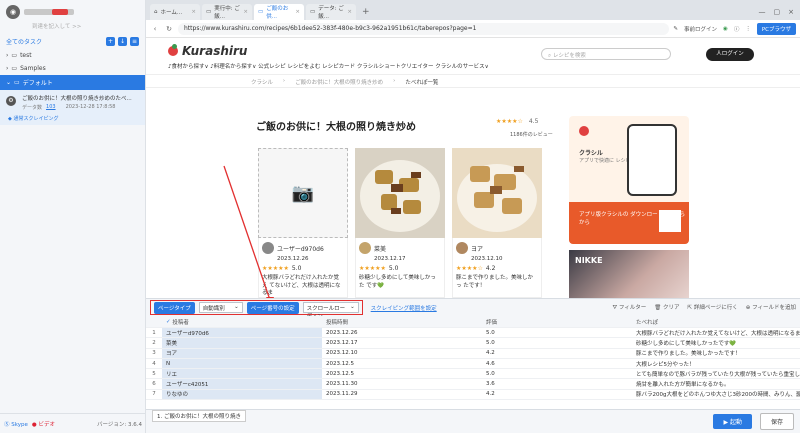 This screenshot has width=800, height=433. I want to click on table-row: 3 ヨア 2023.12.10 4.2 豚こまで作りました。美味しかったです！, so click(473, 353).